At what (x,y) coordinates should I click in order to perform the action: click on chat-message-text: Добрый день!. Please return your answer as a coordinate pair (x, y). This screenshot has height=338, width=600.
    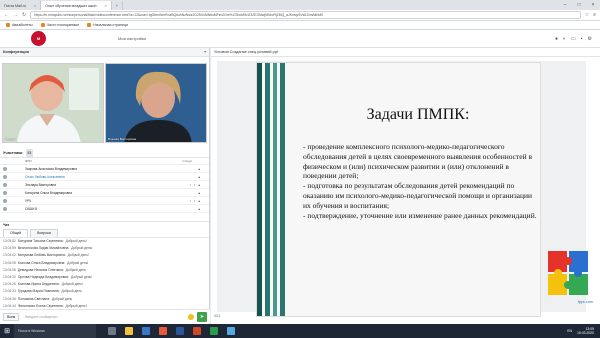
    Looking at the image, I should click on (82, 276).